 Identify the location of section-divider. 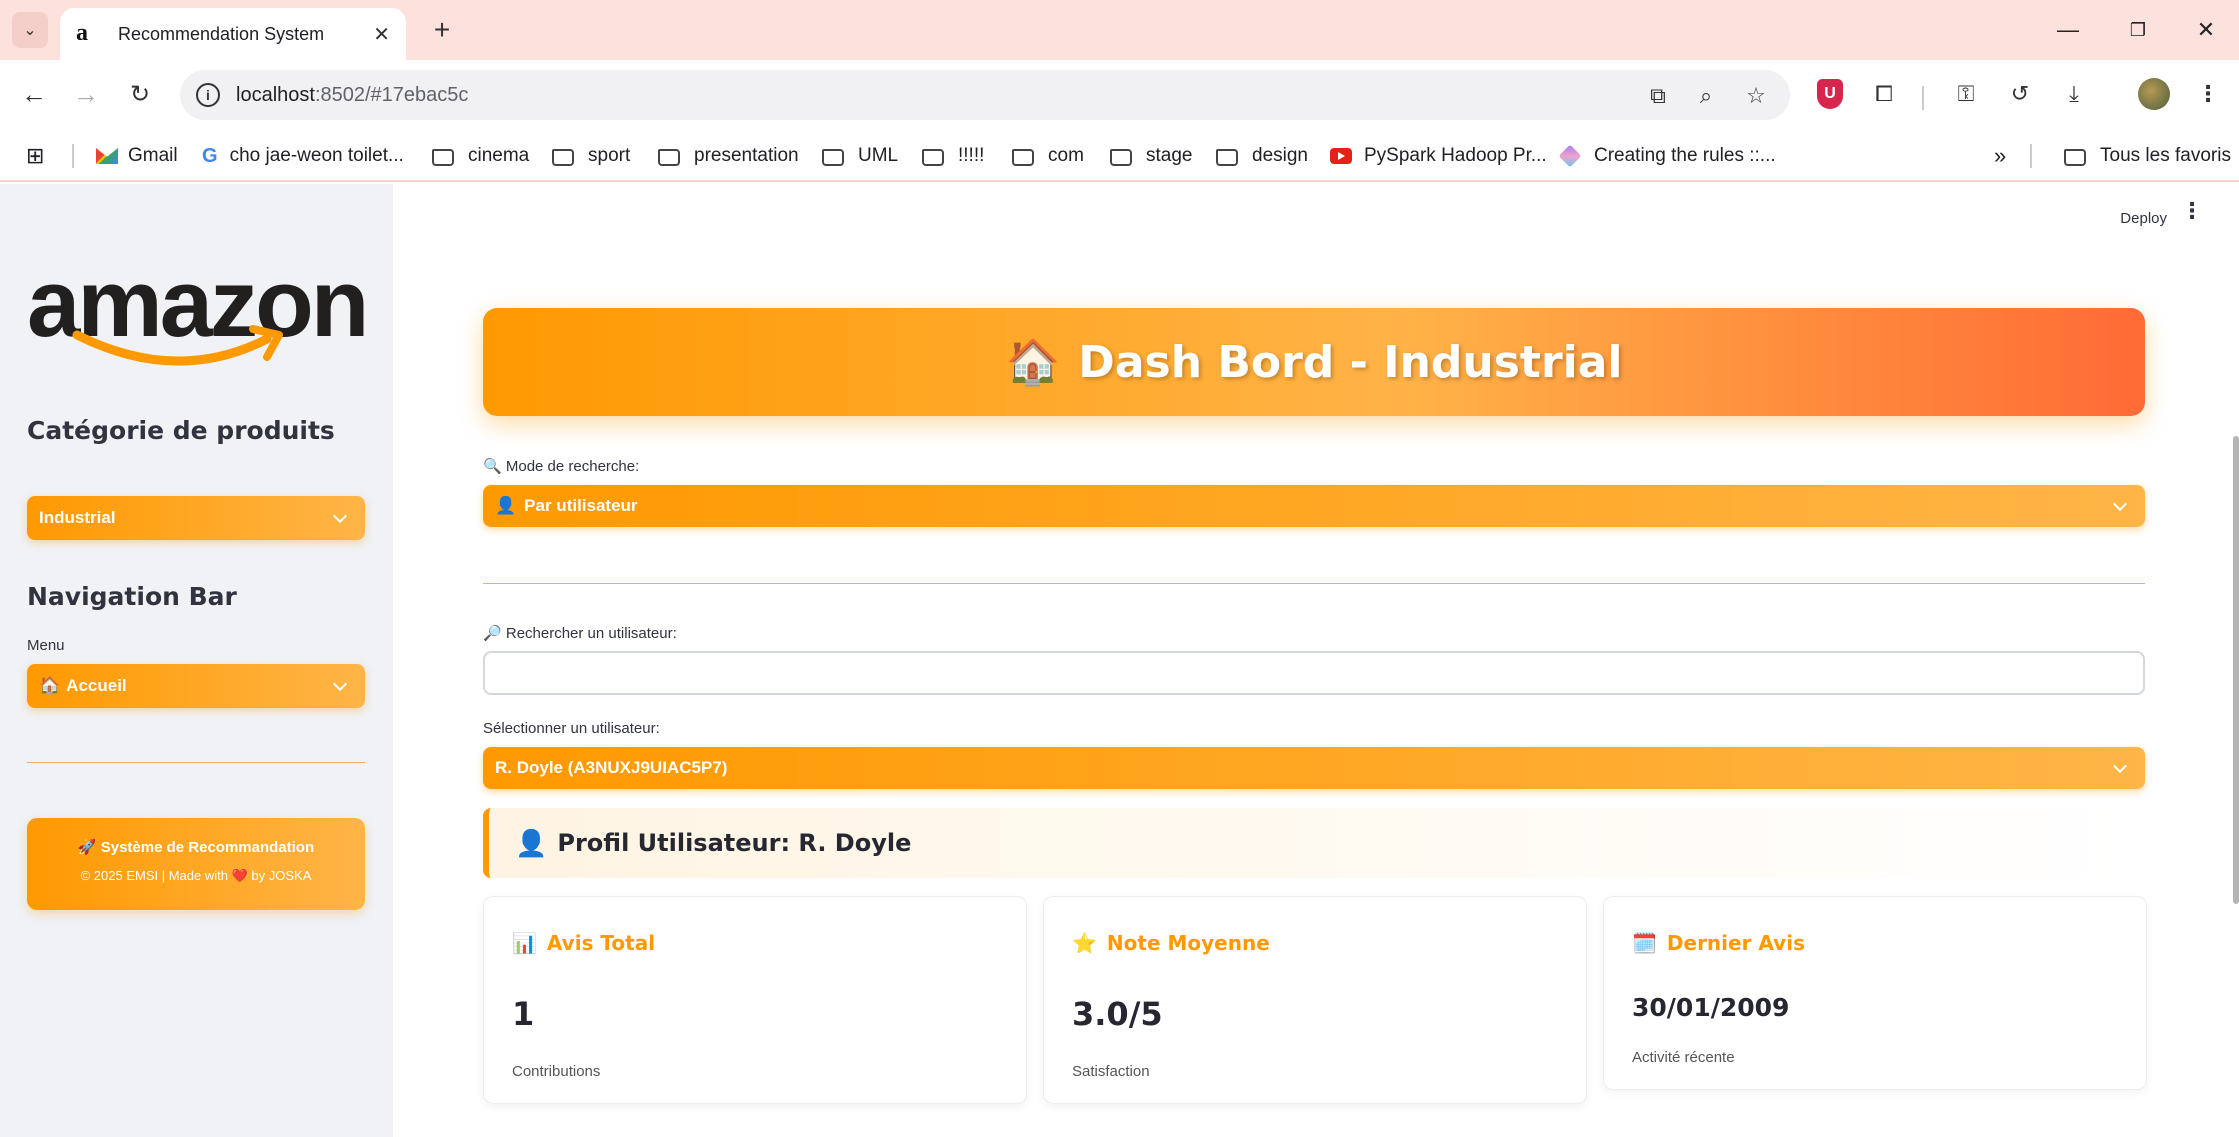
(1314, 583).